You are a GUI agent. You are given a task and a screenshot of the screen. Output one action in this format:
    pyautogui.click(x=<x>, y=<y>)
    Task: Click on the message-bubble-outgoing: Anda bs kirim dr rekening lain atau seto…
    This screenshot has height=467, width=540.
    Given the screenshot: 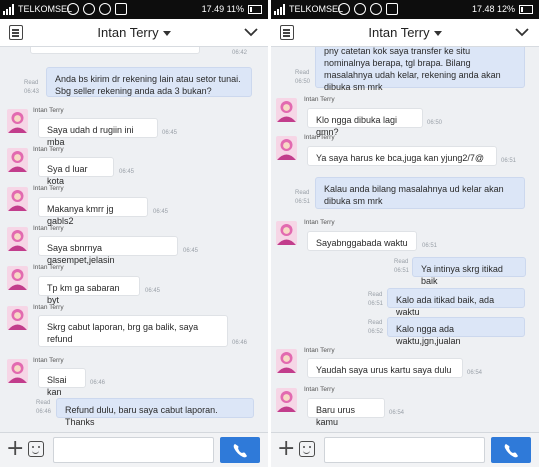 What is the action you would take?
    pyautogui.click(x=149, y=82)
    